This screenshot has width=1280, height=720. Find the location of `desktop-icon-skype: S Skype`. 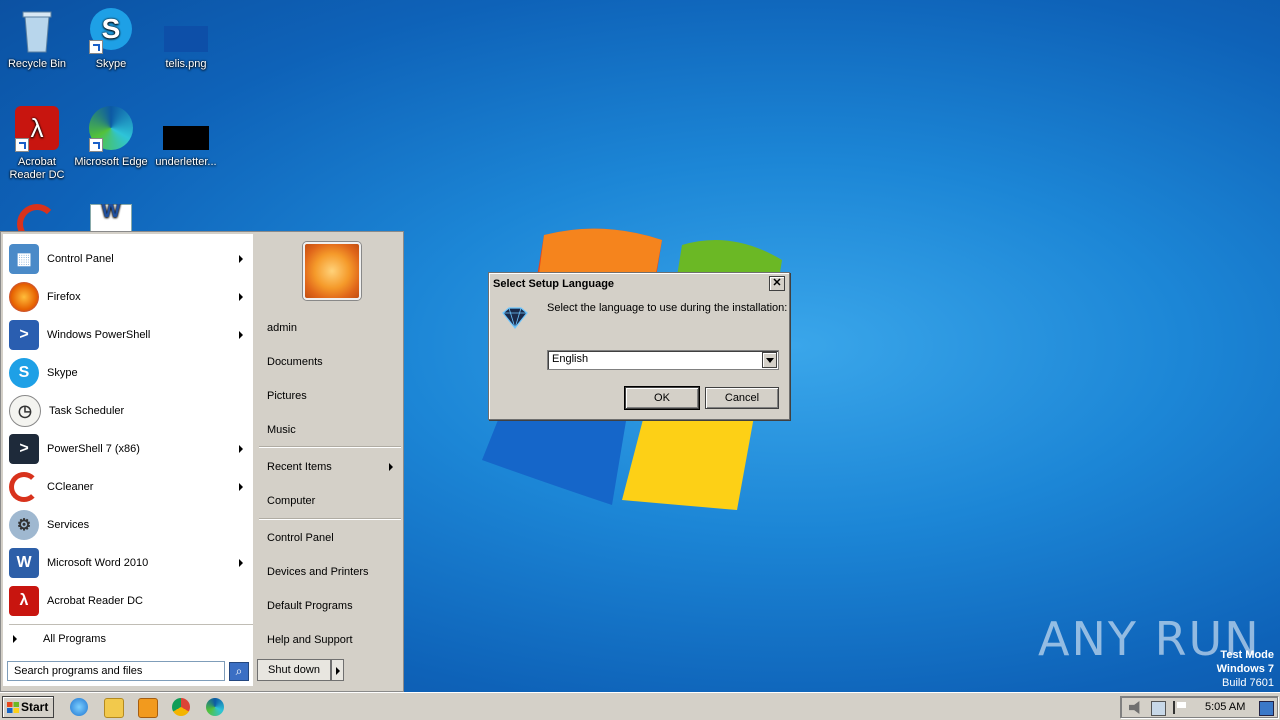

desktop-icon-skype: S Skype is located at coordinates (111, 39).